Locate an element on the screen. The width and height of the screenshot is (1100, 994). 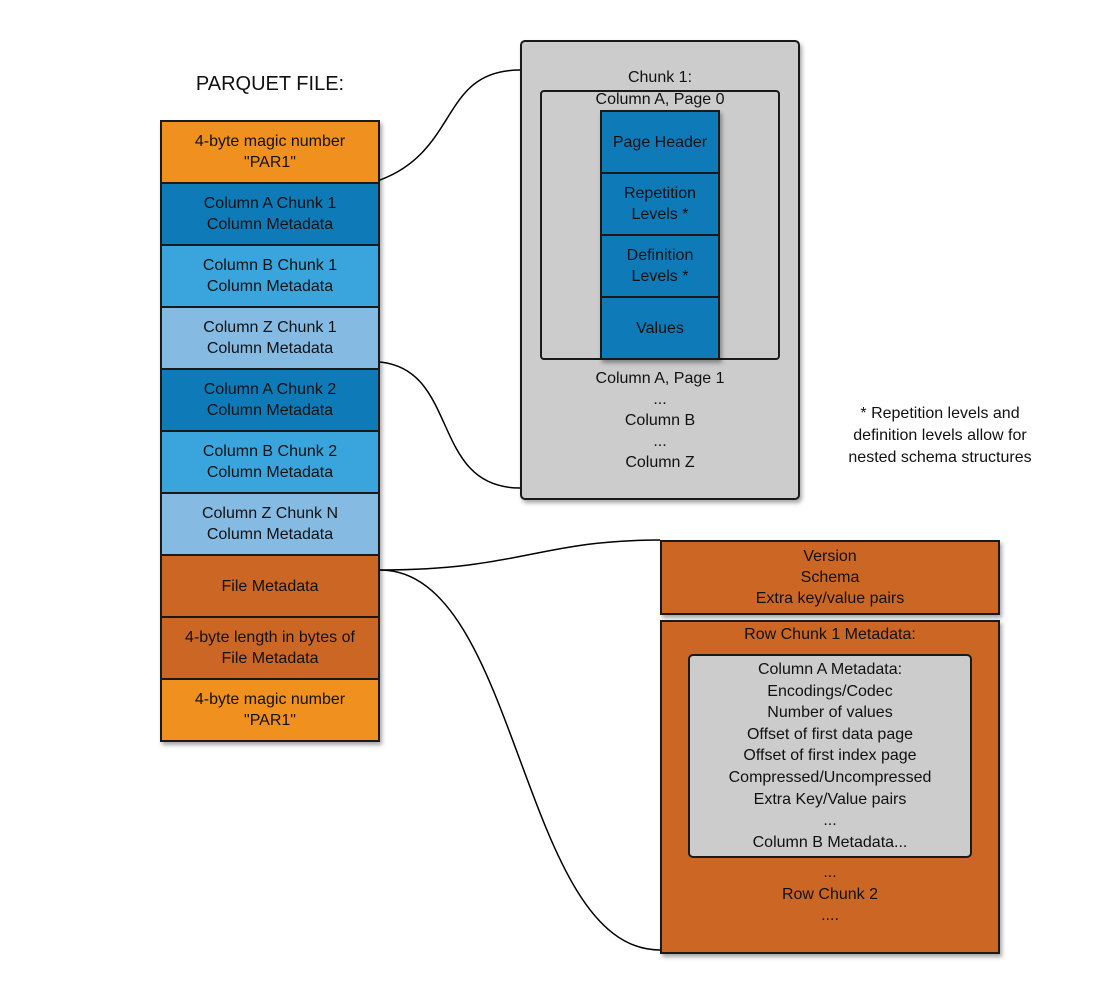
page-0-label: Column A, Page 0 is located at coordinates (660, 99).